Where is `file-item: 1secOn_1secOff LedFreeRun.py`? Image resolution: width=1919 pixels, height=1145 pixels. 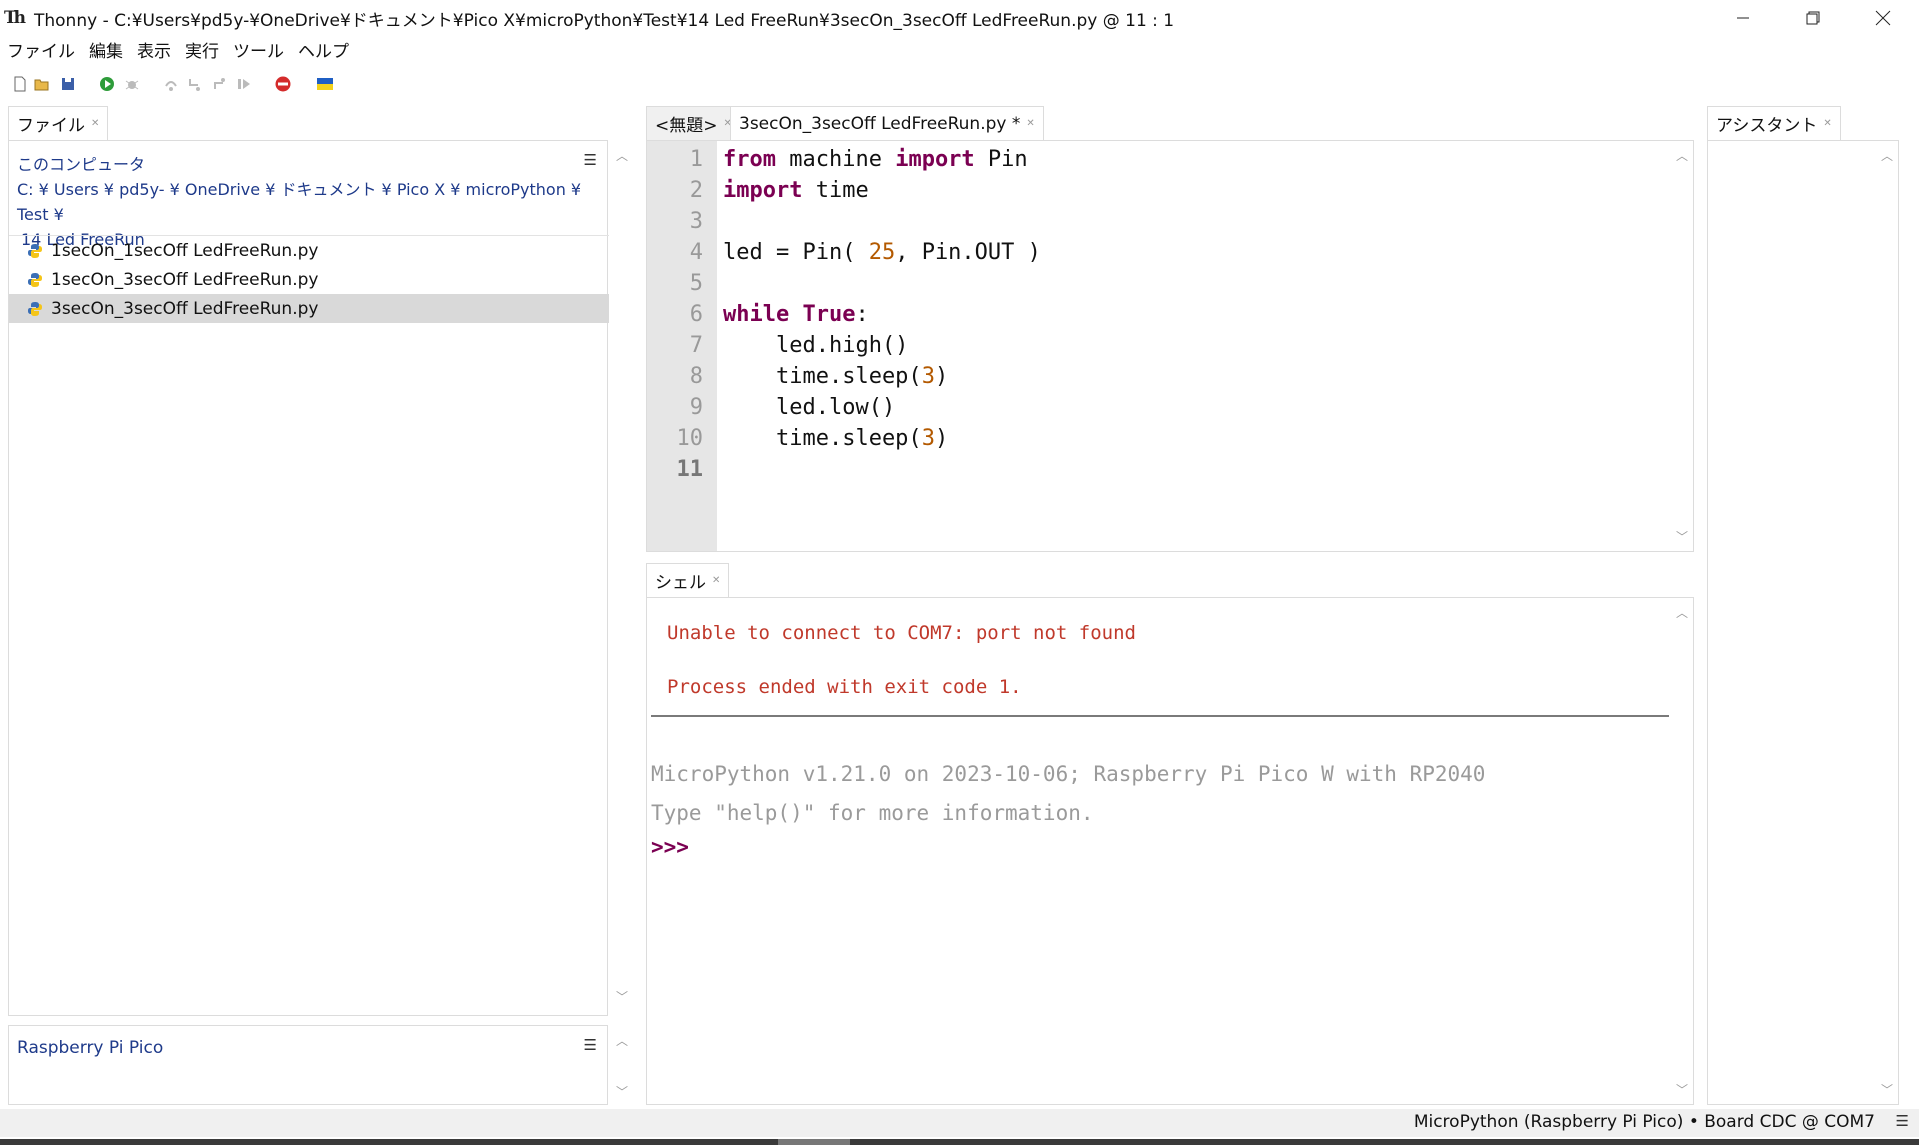 file-item: 1secOn_1secOff LedFreeRun.py is located at coordinates (309, 250).